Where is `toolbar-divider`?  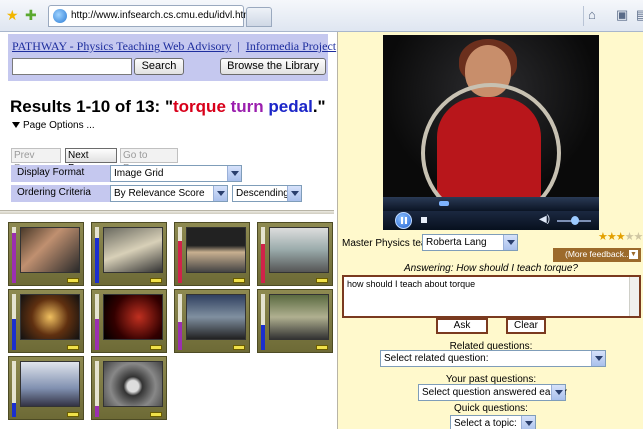
toolbar-divider is located at coordinates (583, 16).